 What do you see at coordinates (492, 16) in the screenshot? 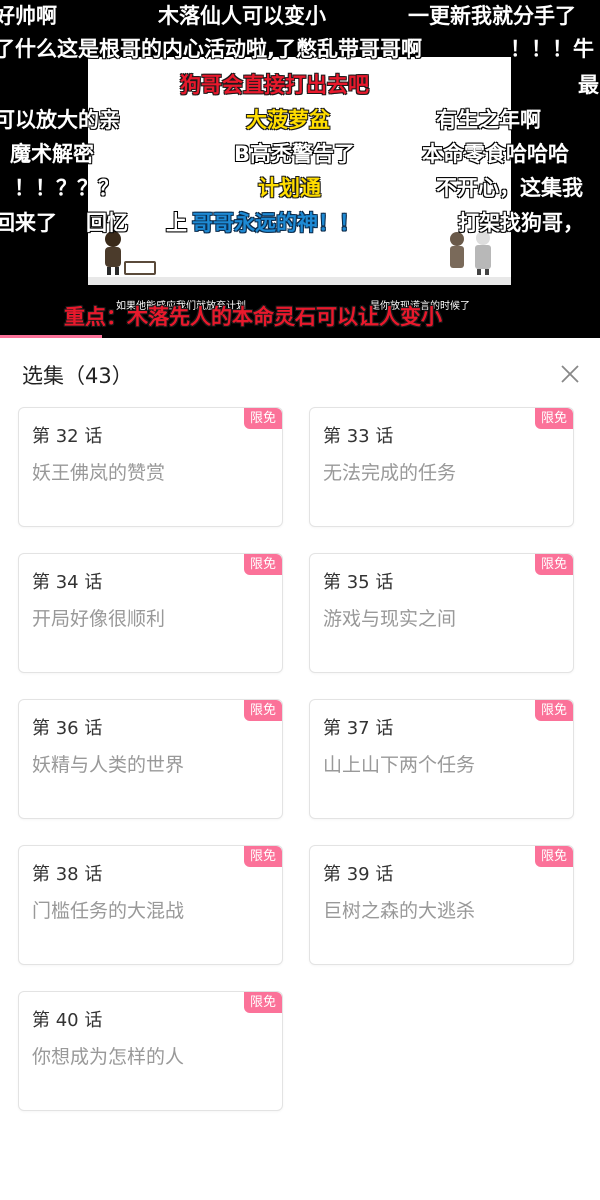
I see `danmaku-comment: 一更新我就分手了` at bounding box center [492, 16].